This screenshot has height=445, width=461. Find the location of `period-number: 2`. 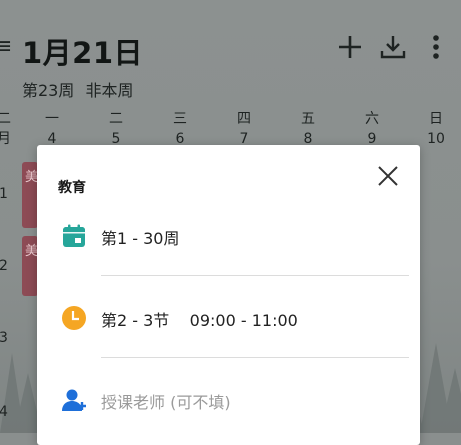

period-number: 2 is located at coordinates (4, 266).